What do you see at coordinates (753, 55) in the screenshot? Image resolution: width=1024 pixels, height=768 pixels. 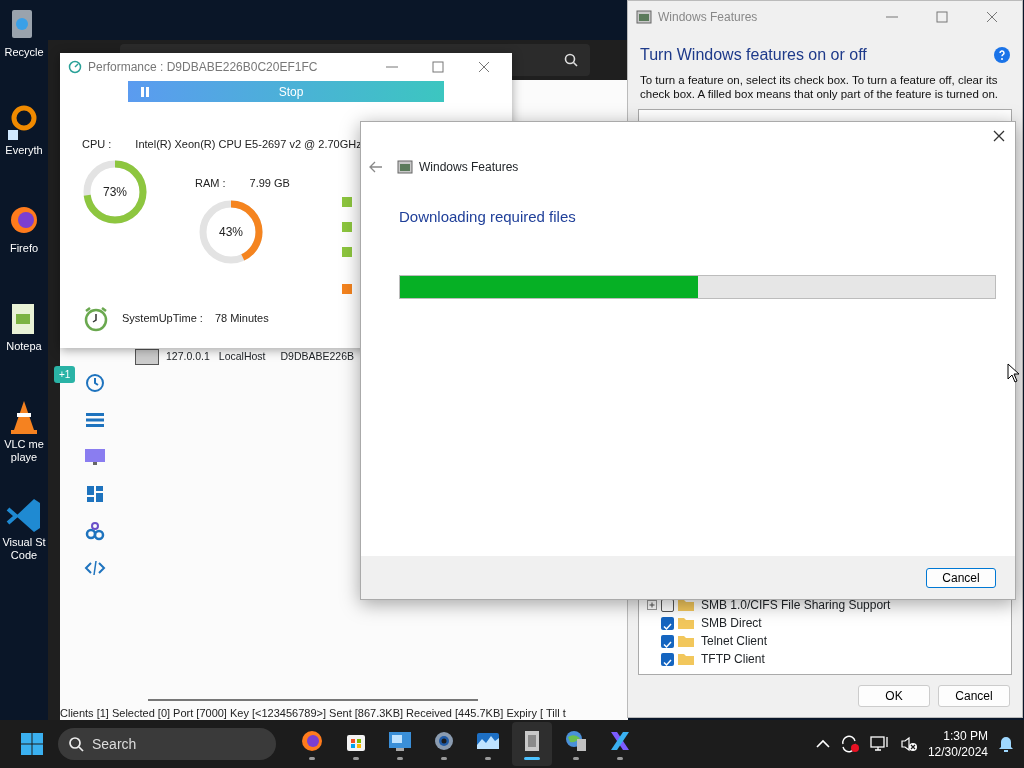 I see `dialog-heading: Turn Windows features on or off` at bounding box center [753, 55].